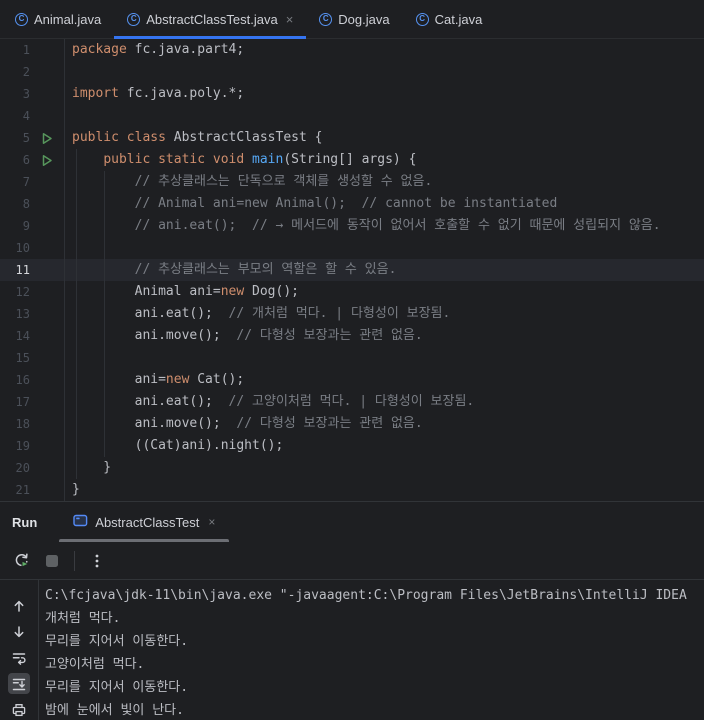 This screenshot has width=704, height=720. Describe the element at coordinates (22, 358) in the screenshot. I see `line-number: 15` at that location.